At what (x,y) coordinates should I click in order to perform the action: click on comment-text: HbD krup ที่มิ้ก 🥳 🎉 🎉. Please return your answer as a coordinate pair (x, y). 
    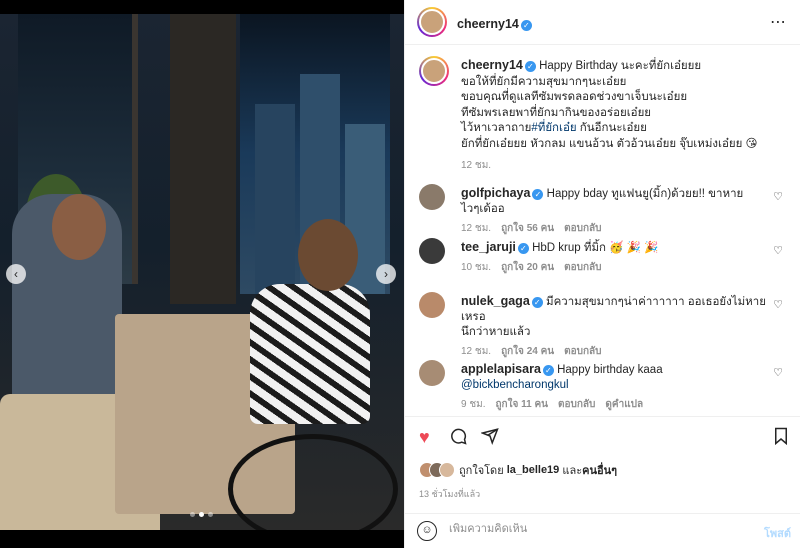
    Looking at the image, I should click on (595, 248).